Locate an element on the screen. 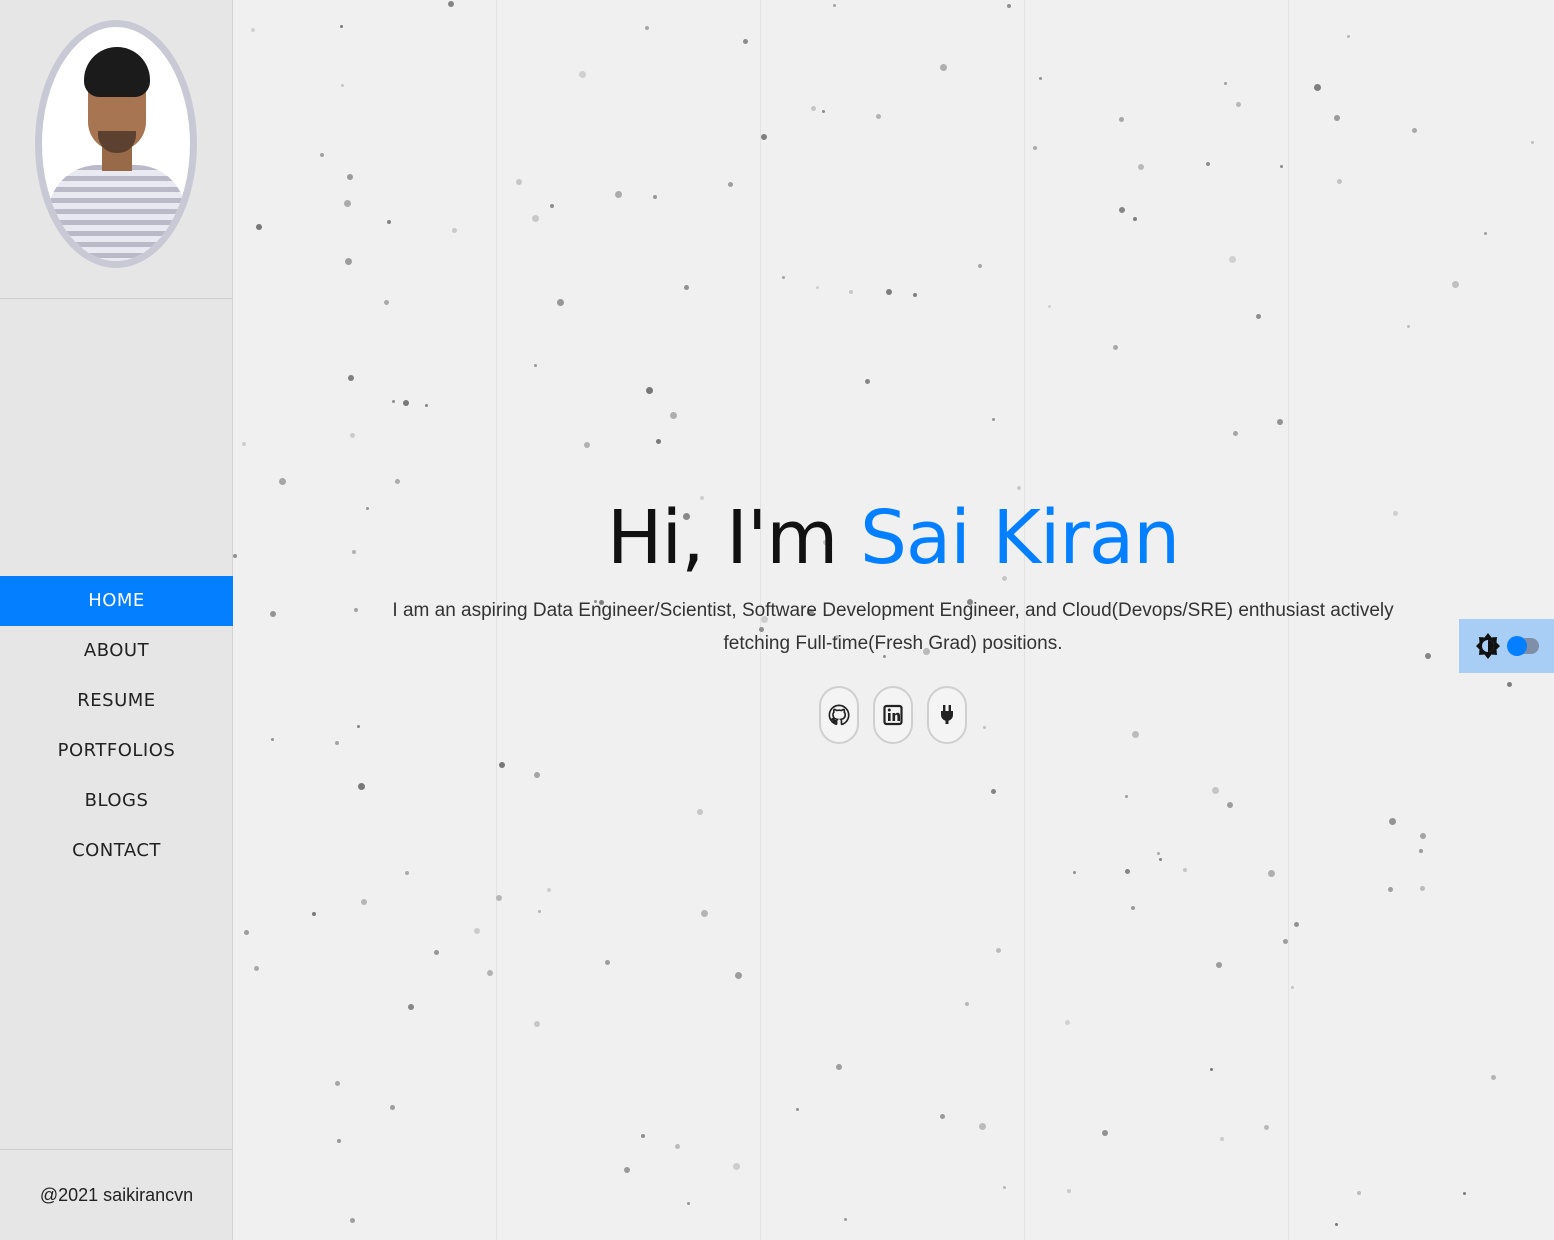  github-icon is located at coordinates (839, 715).